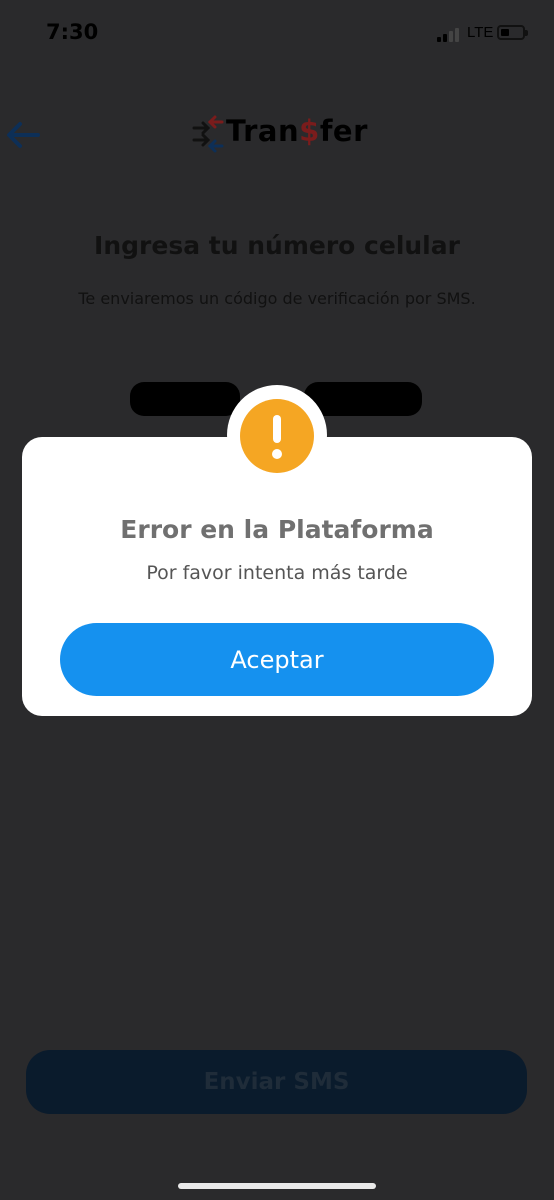  I want to click on page-title: Ingresa tu número celular, so click(277, 245).